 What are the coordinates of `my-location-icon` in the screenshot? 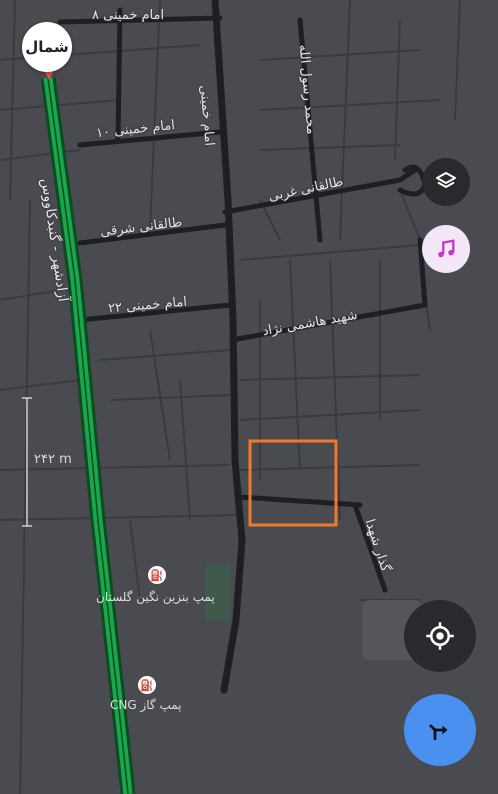 It's located at (440, 636).